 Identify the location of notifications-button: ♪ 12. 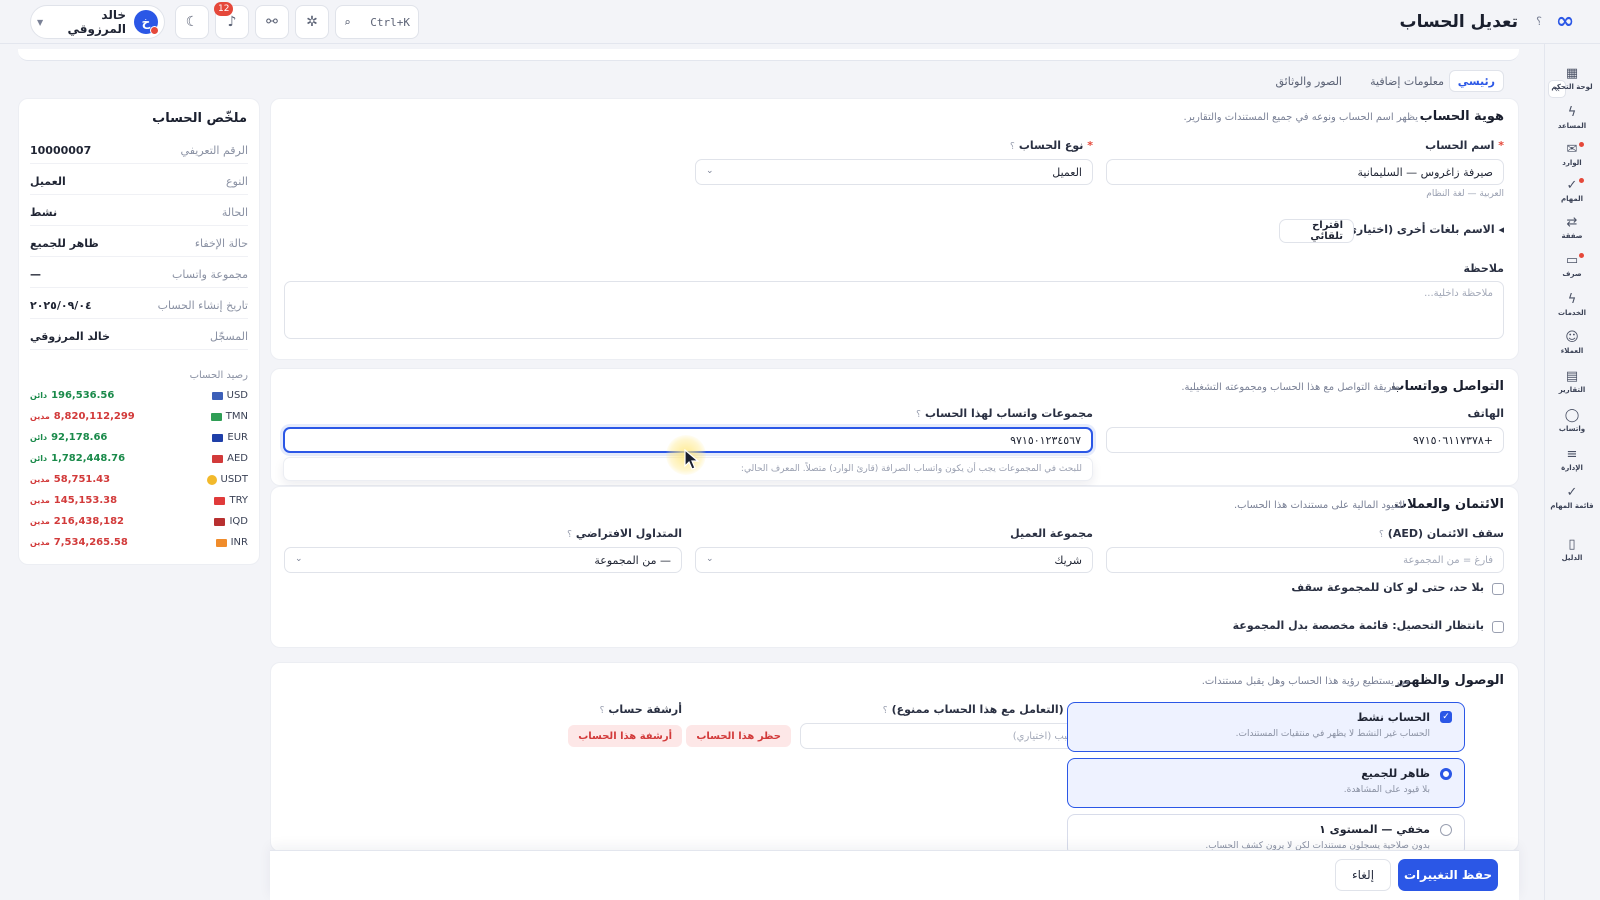
(231, 20).